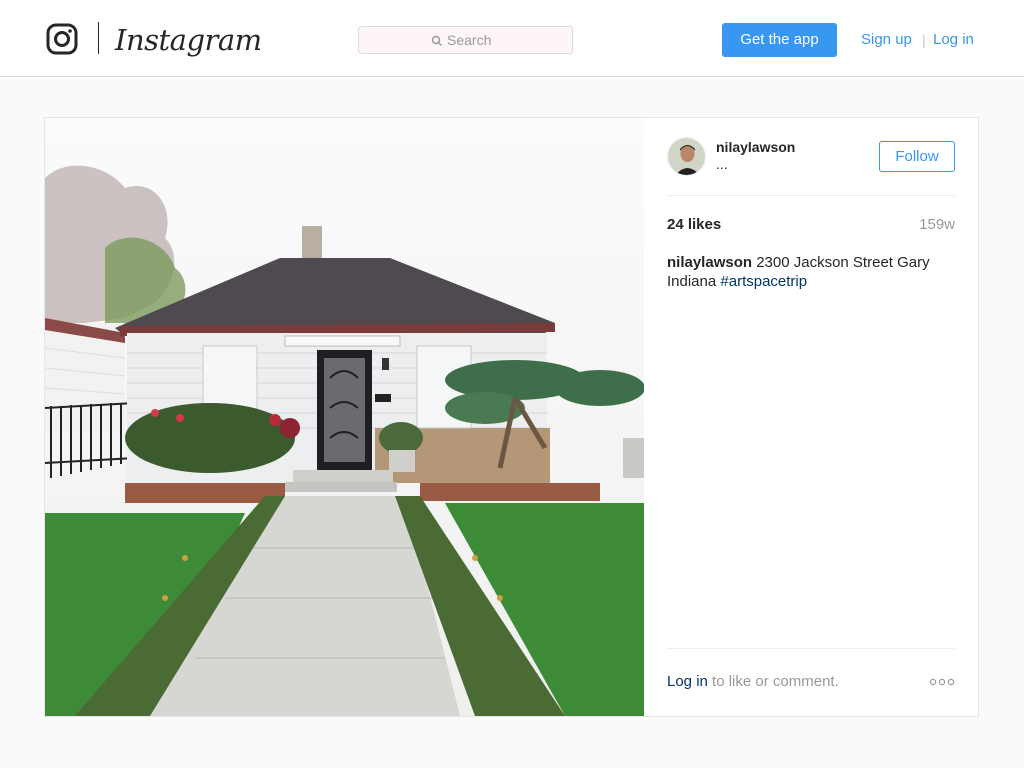 This screenshot has width=1024, height=768. I want to click on search-input, so click(465, 40).